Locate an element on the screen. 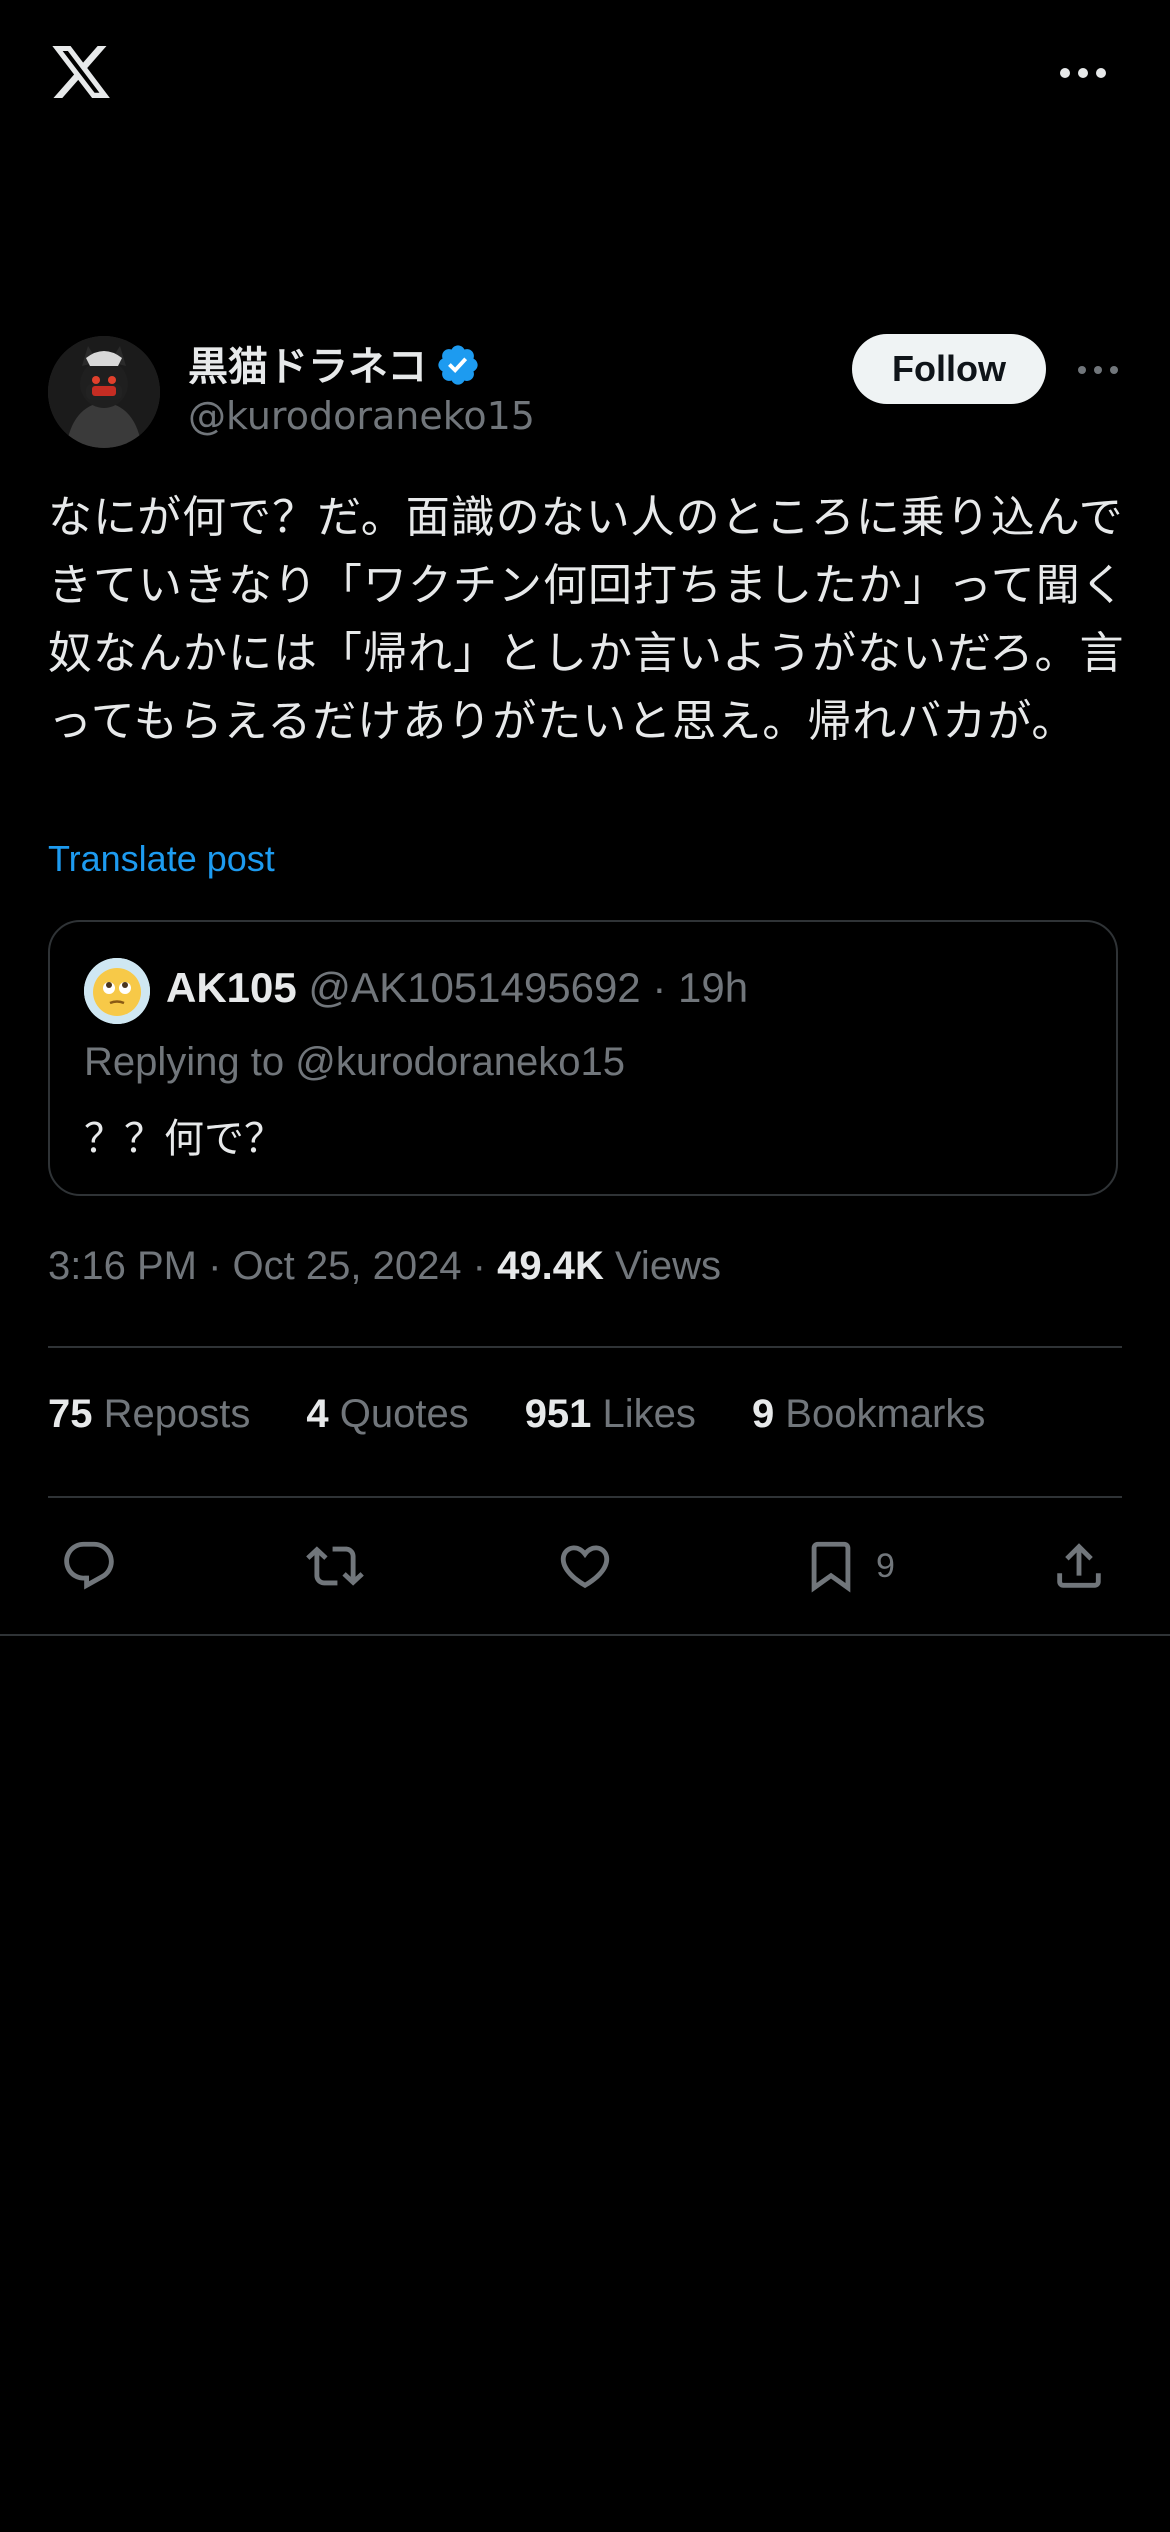 This screenshot has width=1170, height=2532. quote-author-handle: @AK1051495692 is located at coordinates (474, 987).